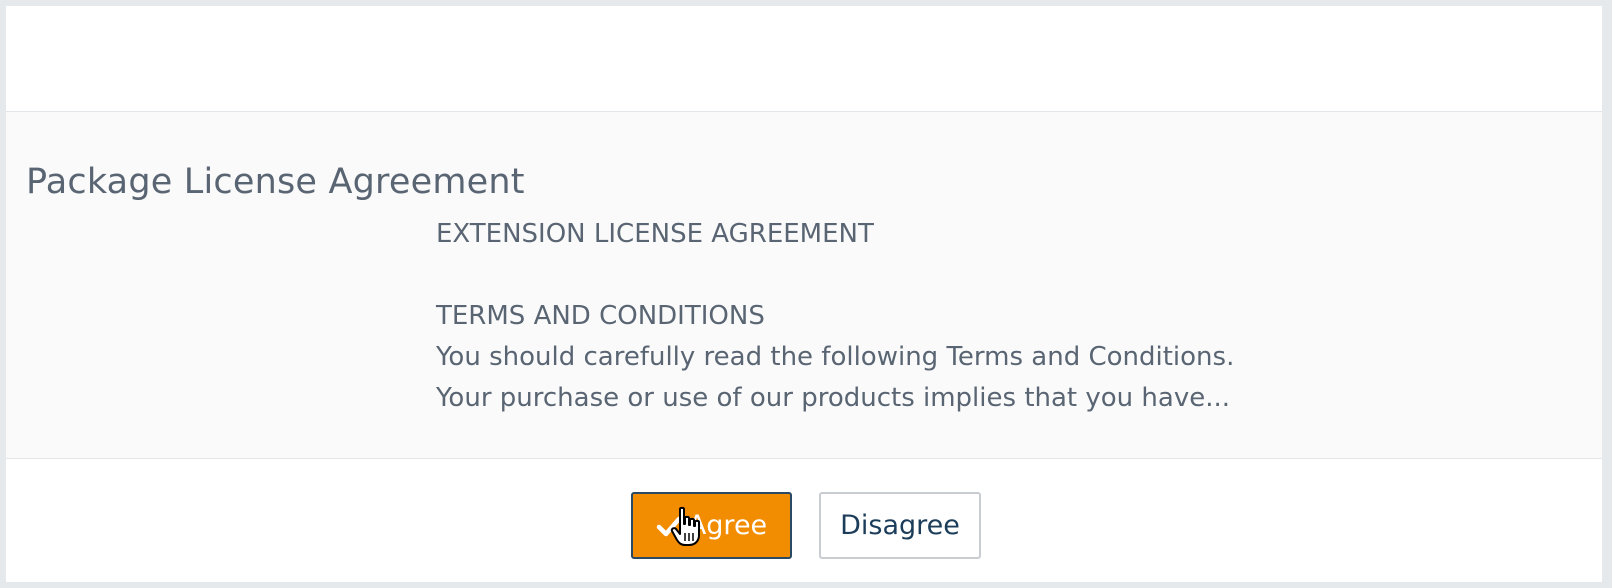 This screenshot has height=588, width=1612. What do you see at coordinates (727, 525) in the screenshot?
I see `agree-button-label: Agree` at bounding box center [727, 525].